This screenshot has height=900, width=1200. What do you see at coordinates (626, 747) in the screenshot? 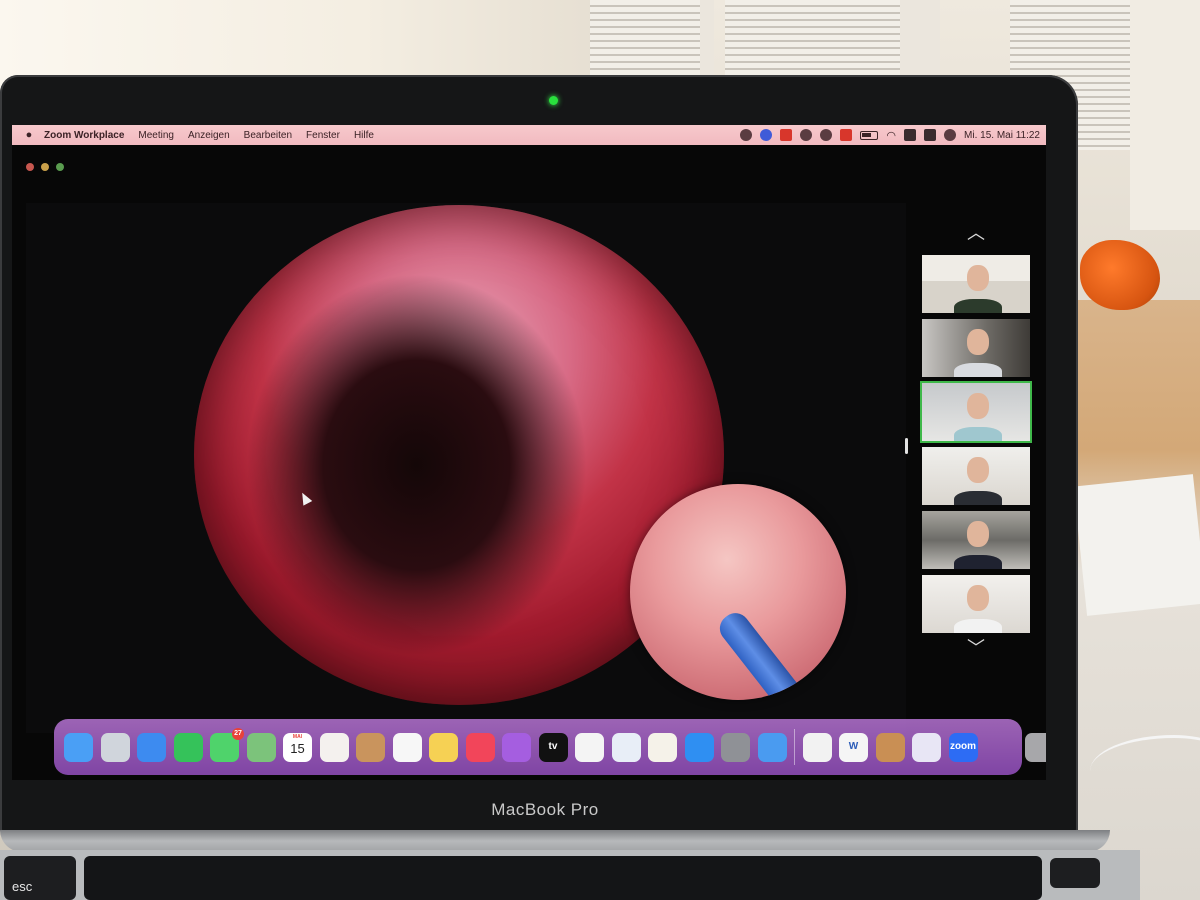
I see `keynote-icon` at bounding box center [626, 747].